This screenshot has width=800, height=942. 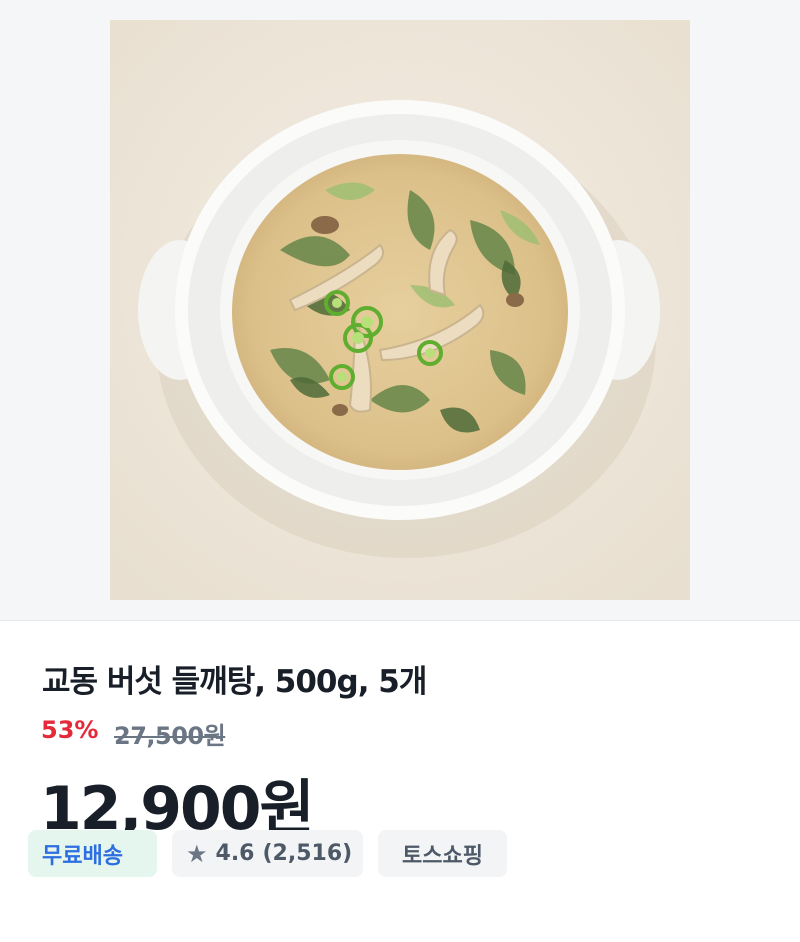 What do you see at coordinates (197, 853) in the screenshot?
I see `star-icon: ★` at bounding box center [197, 853].